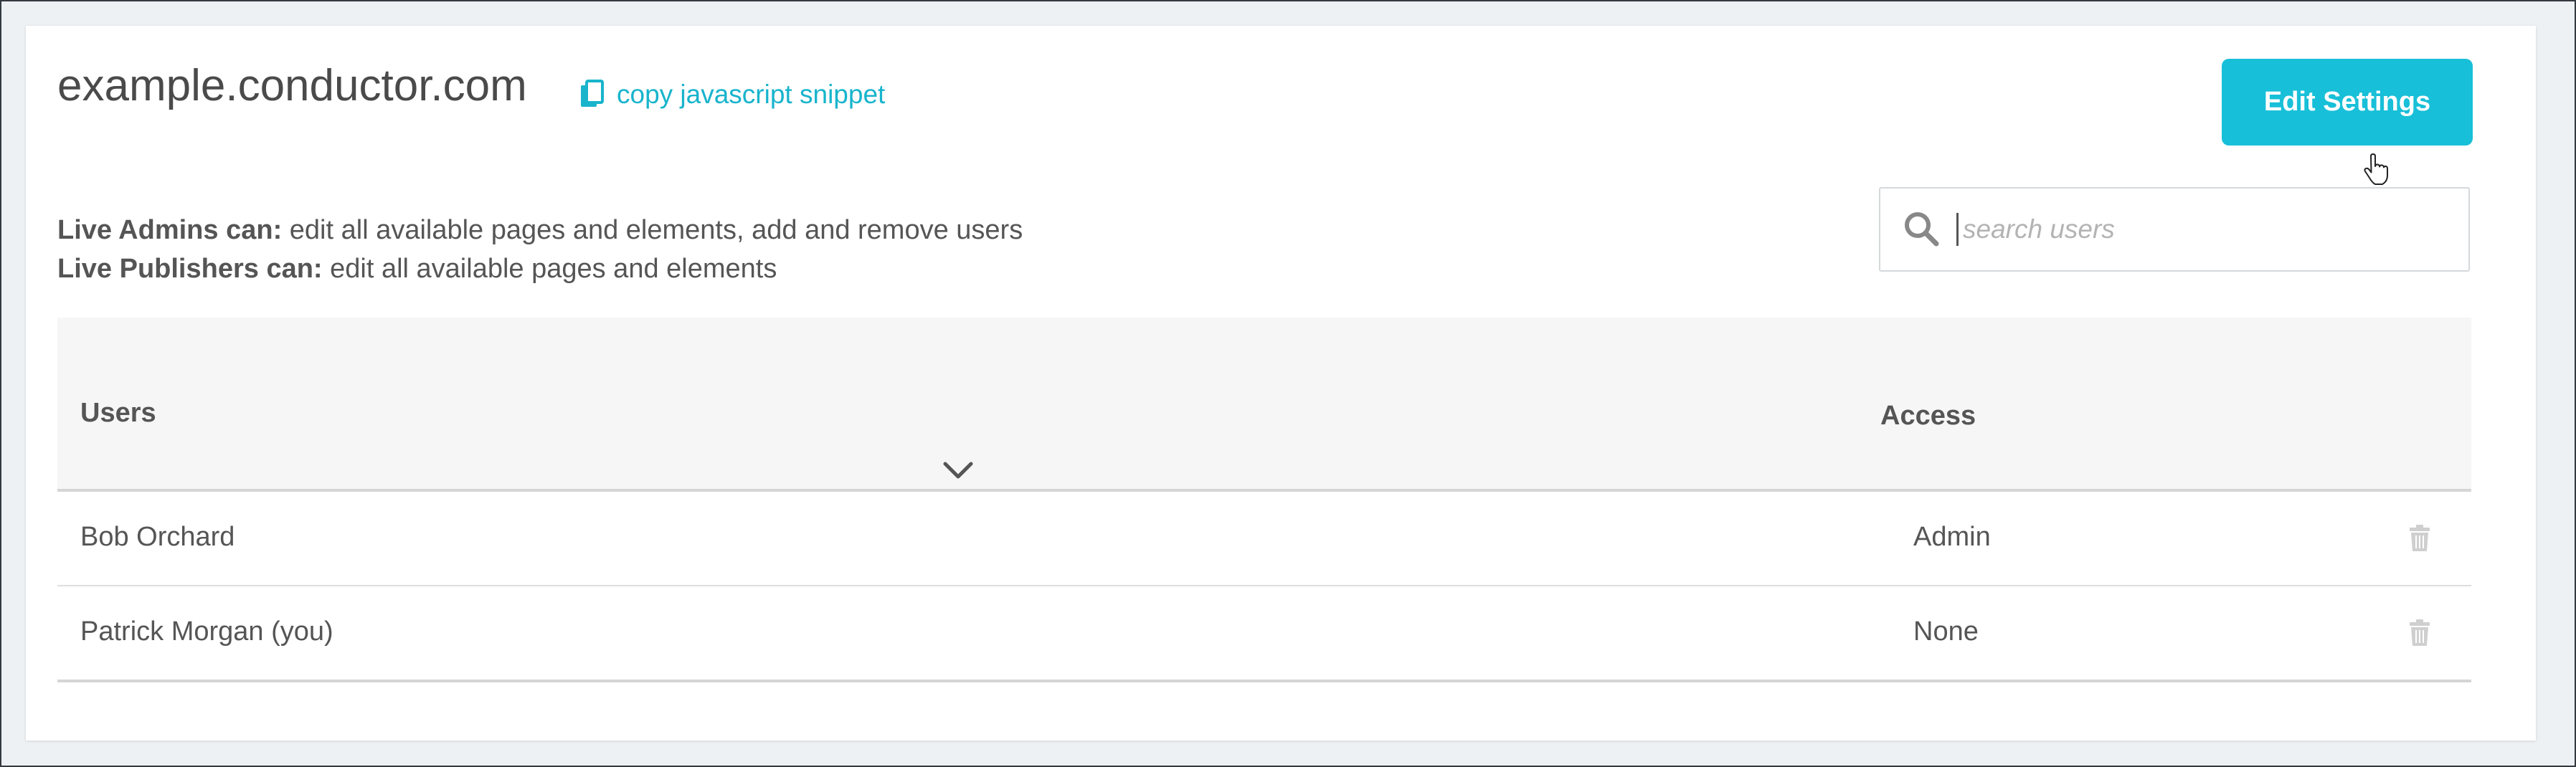  Describe the element at coordinates (592, 93) in the screenshot. I see `copy-icon` at that location.